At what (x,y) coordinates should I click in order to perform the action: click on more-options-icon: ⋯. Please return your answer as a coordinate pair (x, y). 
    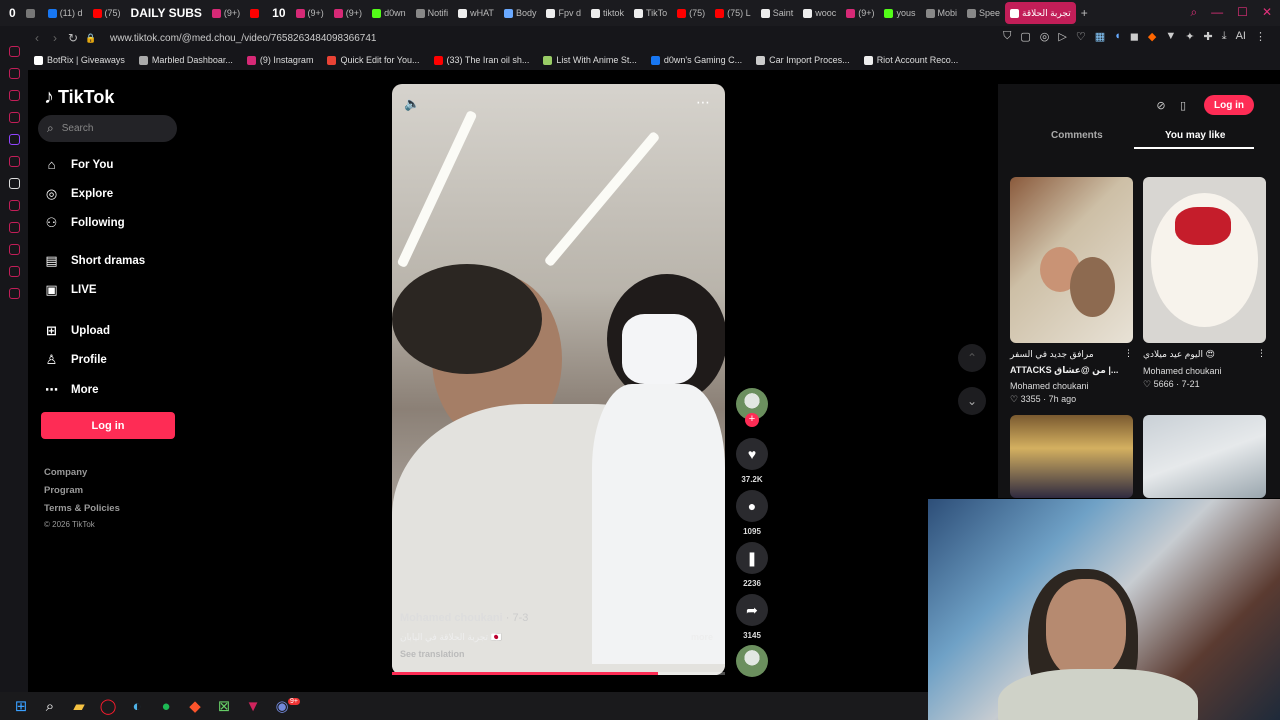
    Looking at the image, I should click on (703, 102).